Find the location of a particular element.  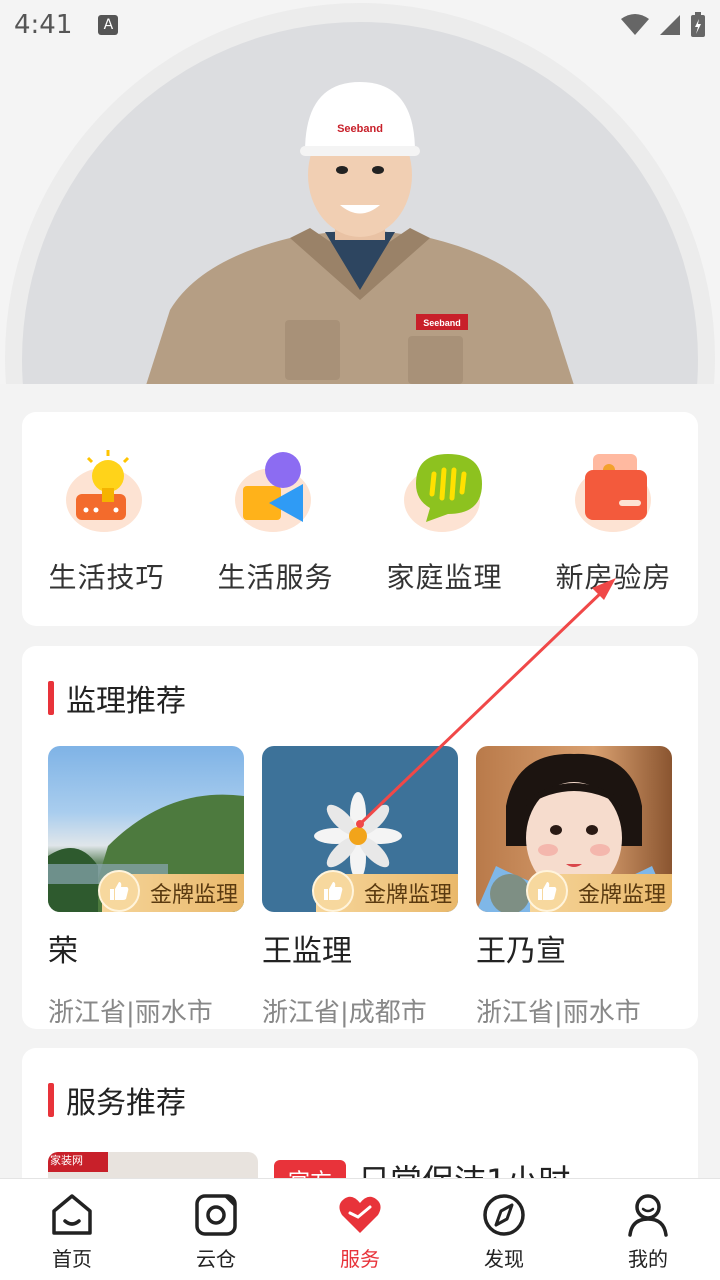

profile-icon is located at coordinates (648, 1215).